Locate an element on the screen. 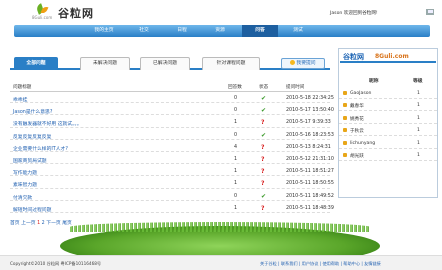 The height and width of the screenshot is (270, 442). question-title-link: 国家商贸局试题 is located at coordinates (30, 160).